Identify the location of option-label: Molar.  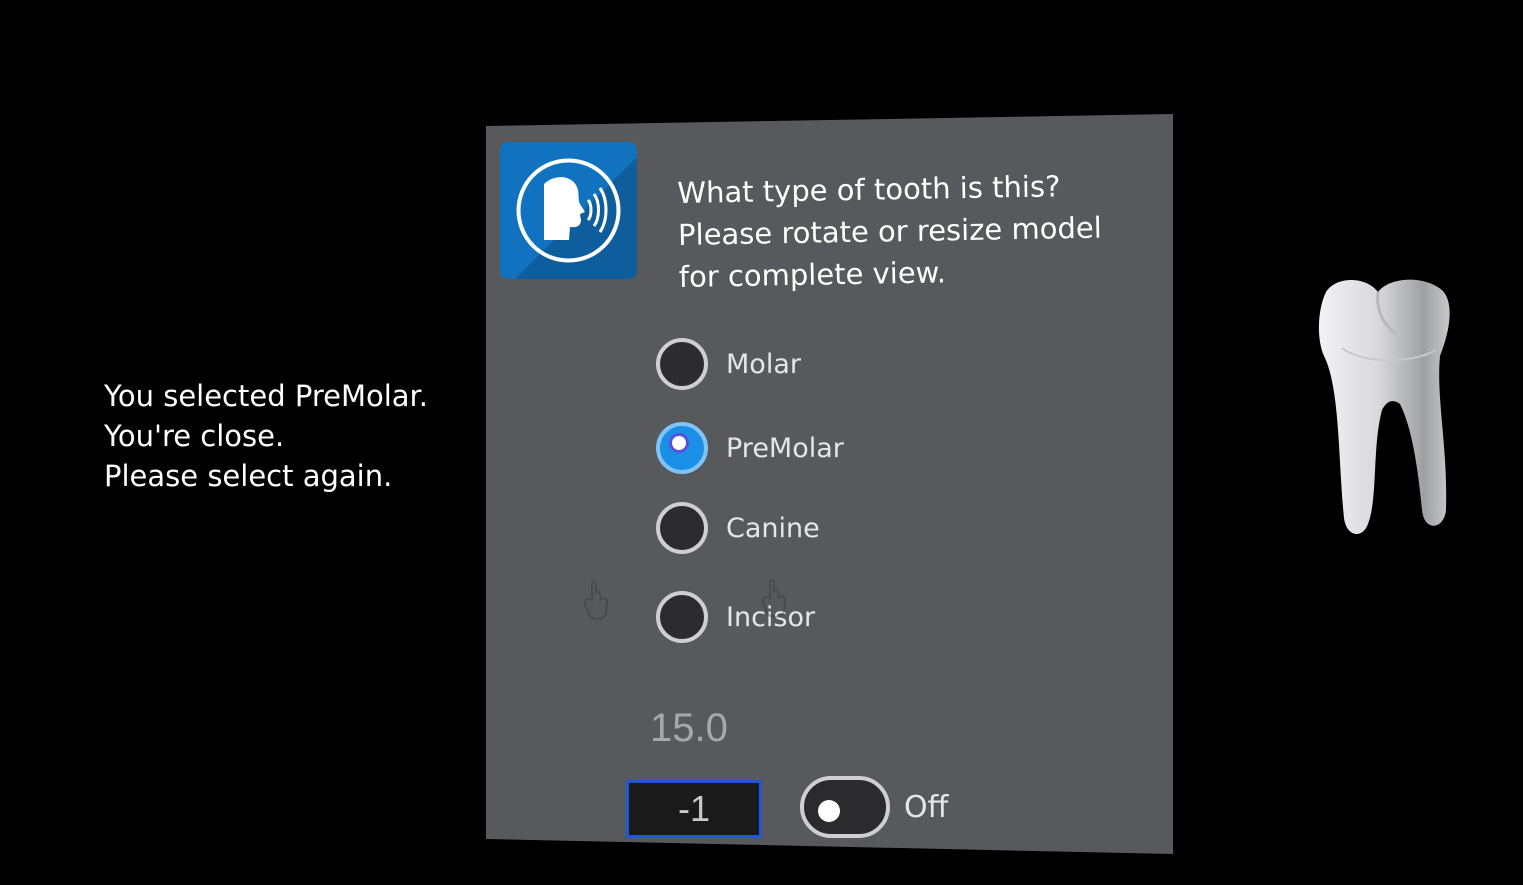
(763, 364).